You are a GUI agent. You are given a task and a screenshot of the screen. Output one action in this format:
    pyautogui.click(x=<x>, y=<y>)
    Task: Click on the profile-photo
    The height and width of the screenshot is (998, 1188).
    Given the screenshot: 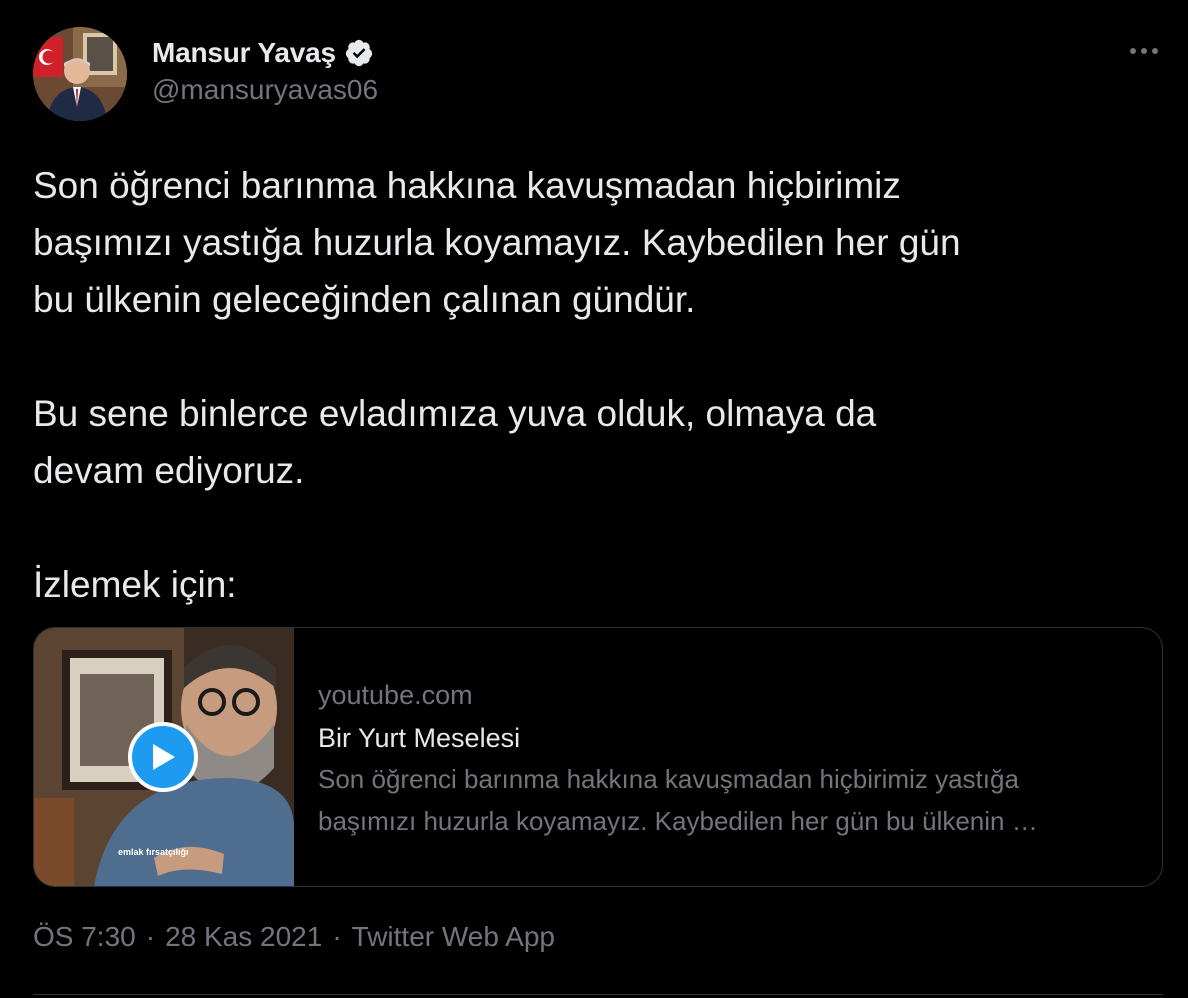 What is the action you would take?
    pyautogui.click(x=80, y=74)
    